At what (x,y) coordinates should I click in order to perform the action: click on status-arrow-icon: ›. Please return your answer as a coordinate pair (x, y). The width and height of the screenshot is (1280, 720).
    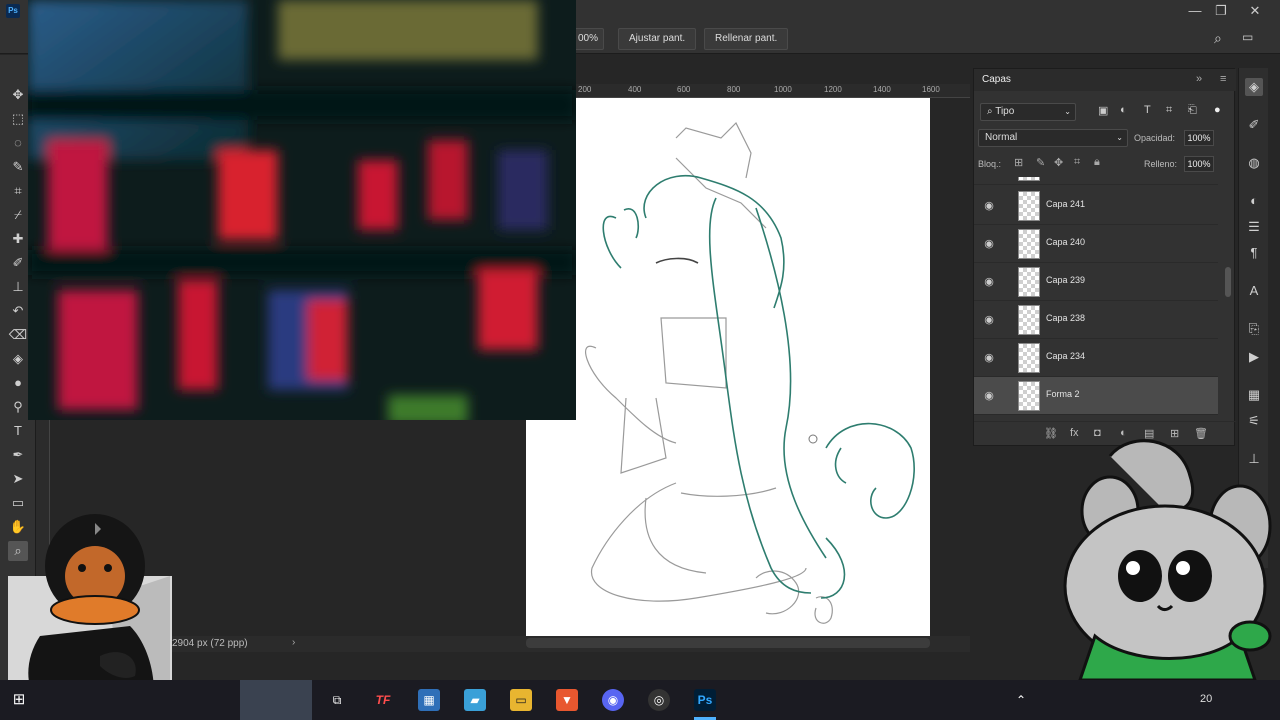
    Looking at the image, I should click on (293, 642).